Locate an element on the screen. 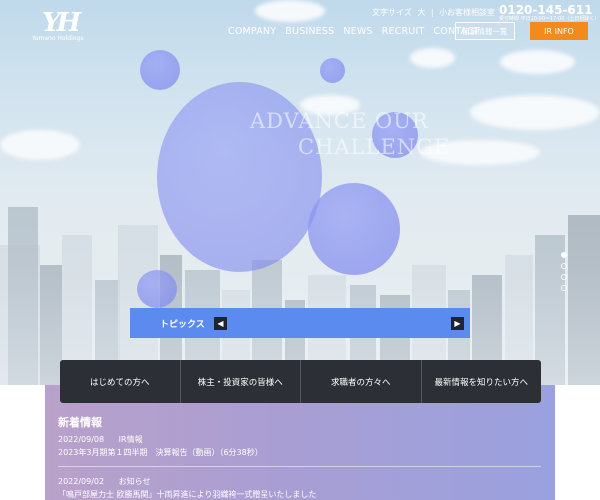 The width and height of the screenshot is (600, 500). news-date: 2022/09/02 is located at coordinates (81, 481).